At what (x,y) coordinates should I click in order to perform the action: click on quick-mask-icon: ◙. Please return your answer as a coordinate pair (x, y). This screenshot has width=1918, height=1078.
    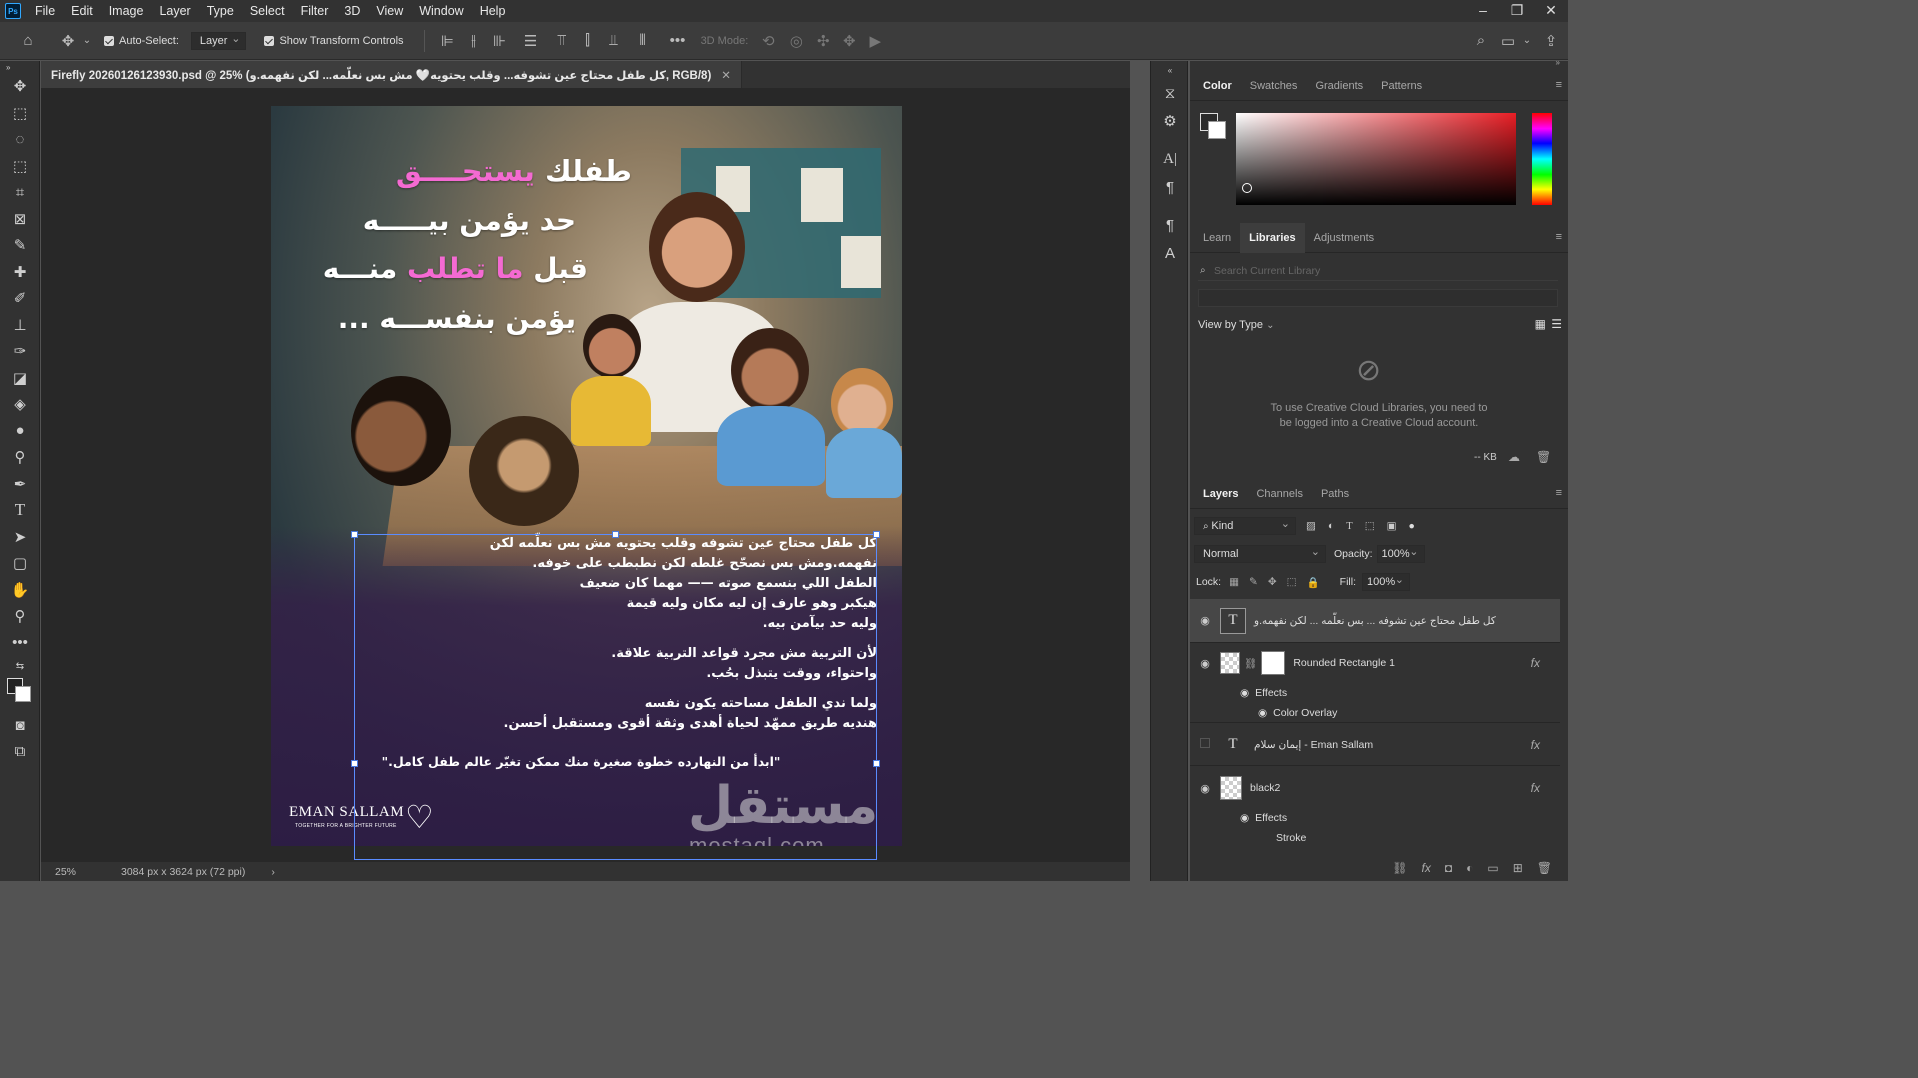
    Looking at the image, I should click on (20, 725).